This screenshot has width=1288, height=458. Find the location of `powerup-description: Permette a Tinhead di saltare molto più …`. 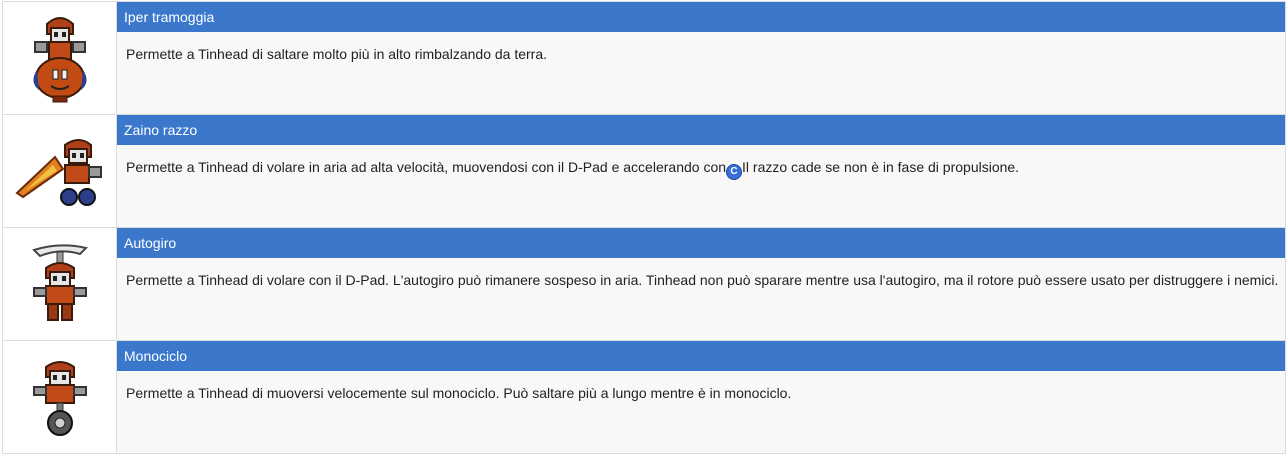

powerup-description: Permette a Tinhead di saltare molto più … is located at coordinates (337, 54).